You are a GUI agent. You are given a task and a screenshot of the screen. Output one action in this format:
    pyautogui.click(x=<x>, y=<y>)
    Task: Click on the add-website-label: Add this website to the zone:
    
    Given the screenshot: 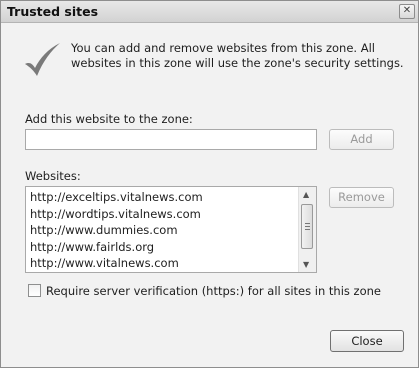 What is the action you would take?
    pyautogui.click(x=109, y=119)
    